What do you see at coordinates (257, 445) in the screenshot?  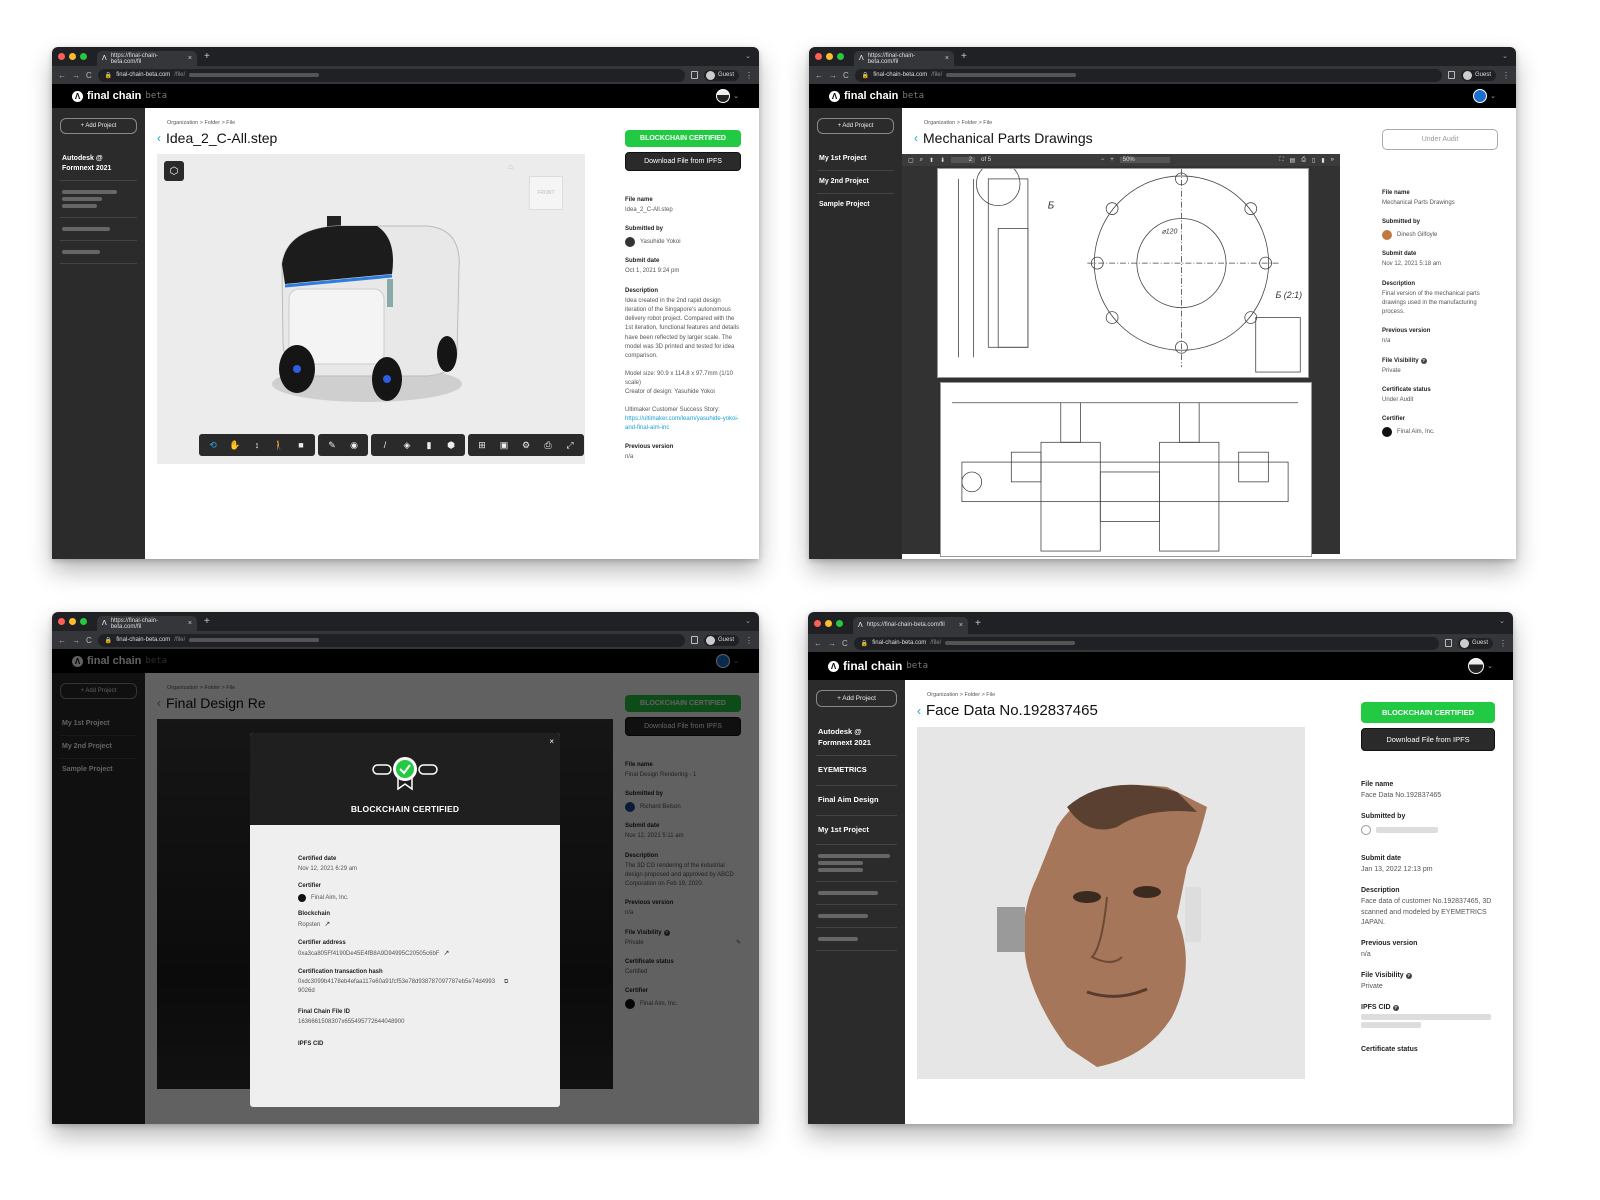 I see `dolly-icon: ↕` at bounding box center [257, 445].